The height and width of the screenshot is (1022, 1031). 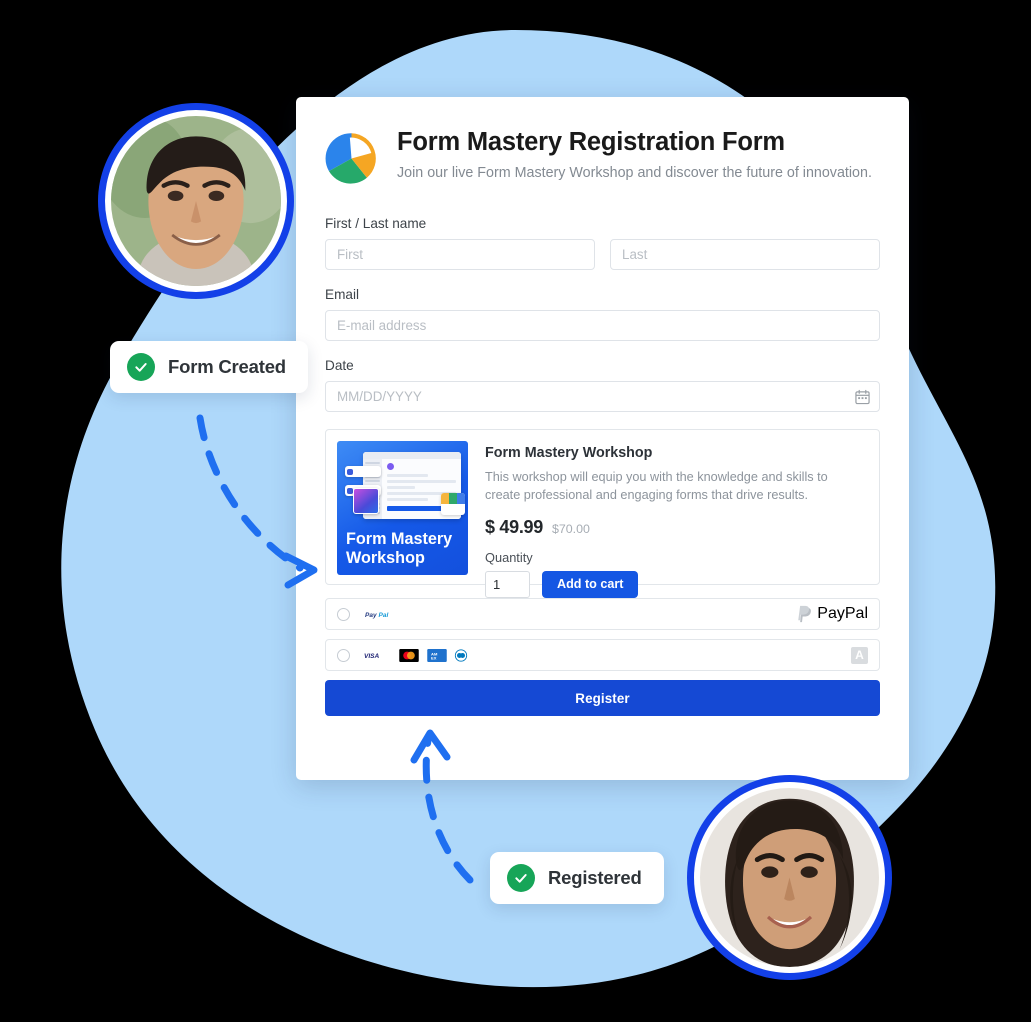 What do you see at coordinates (461, 655) in the screenshot?
I see `diners-club-icon` at bounding box center [461, 655].